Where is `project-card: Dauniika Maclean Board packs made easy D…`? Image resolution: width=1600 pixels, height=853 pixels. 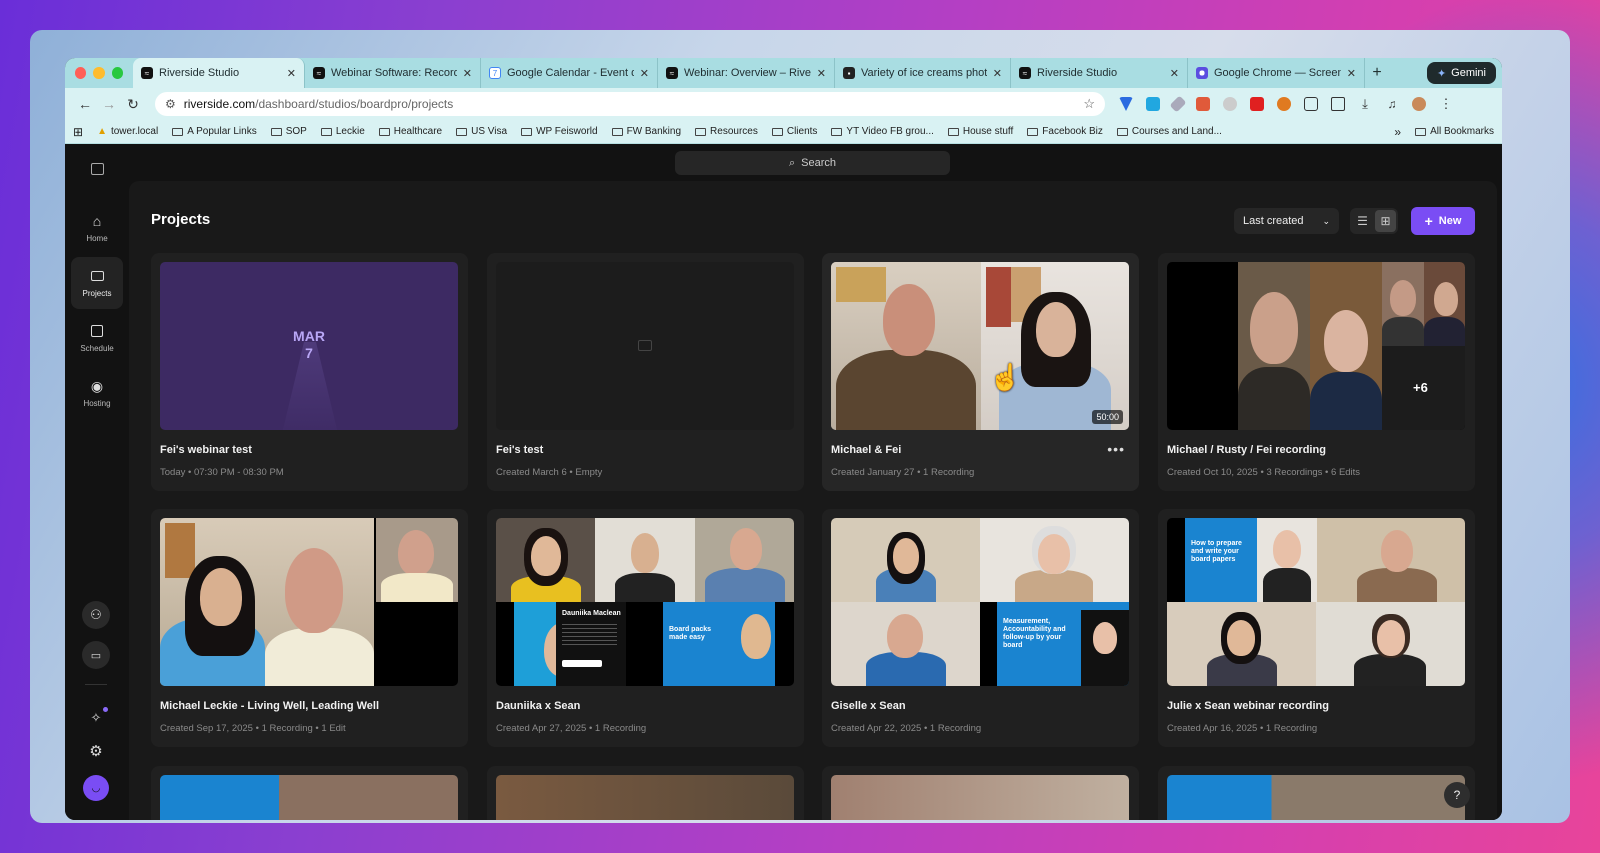 project-card: Dauniika Maclean Board packs made easy D… is located at coordinates (645, 628).